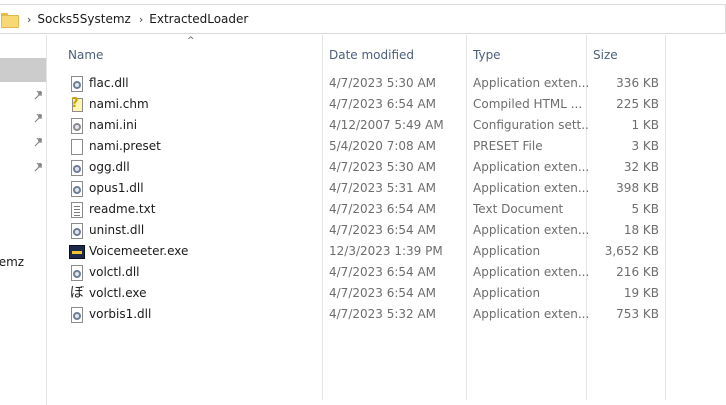 This screenshot has width=726, height=405. I want to click on file-size: 19 KB, so click(641, 293).